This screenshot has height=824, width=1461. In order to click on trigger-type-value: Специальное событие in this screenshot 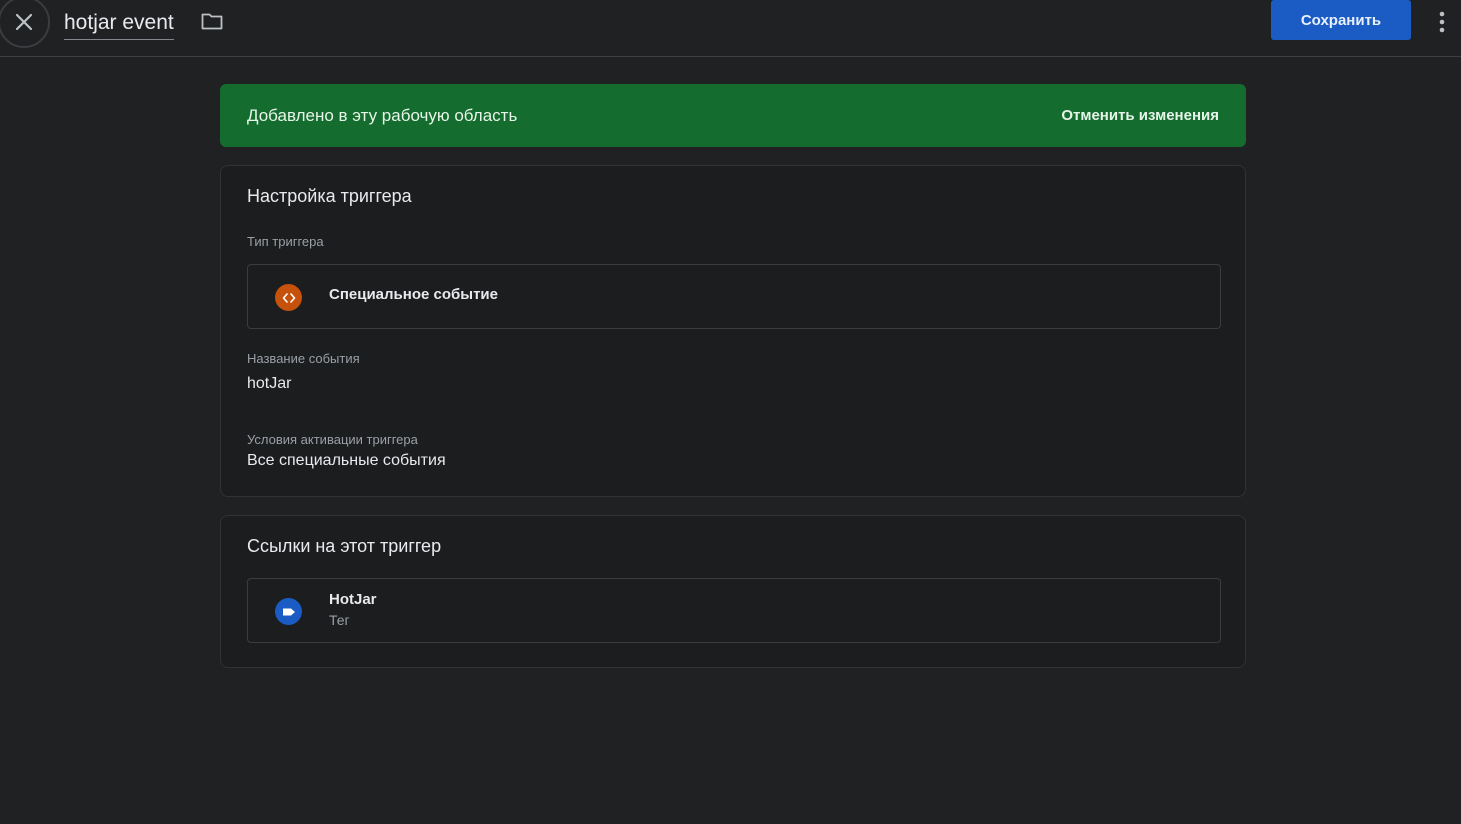, I will do `click(413, 294)`.